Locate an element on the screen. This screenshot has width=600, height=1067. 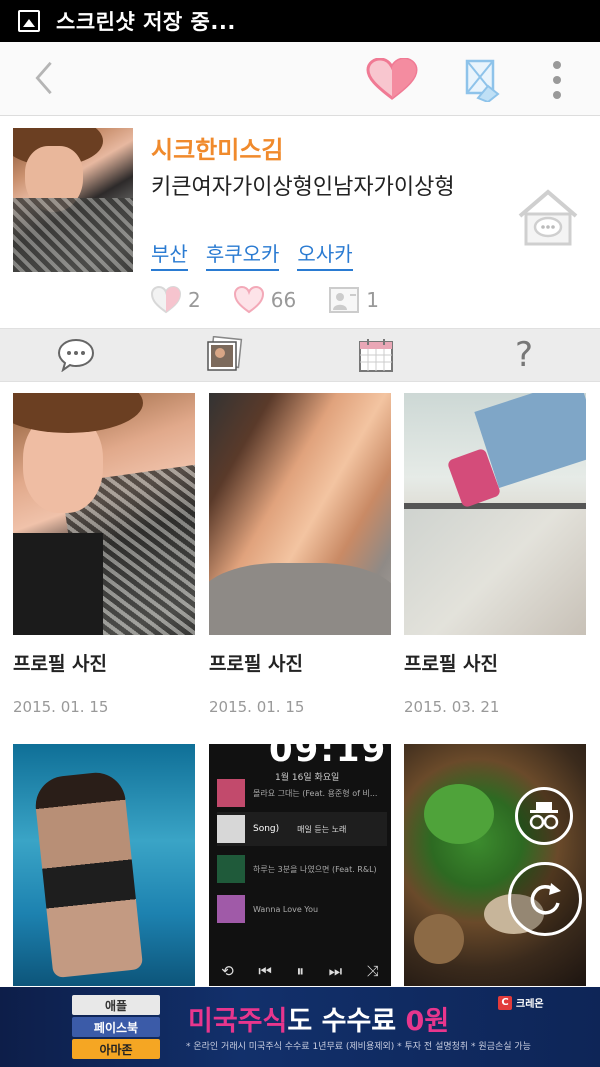
tag-fukuoka: 후쿠오카 is located at coordinates (242, 254).